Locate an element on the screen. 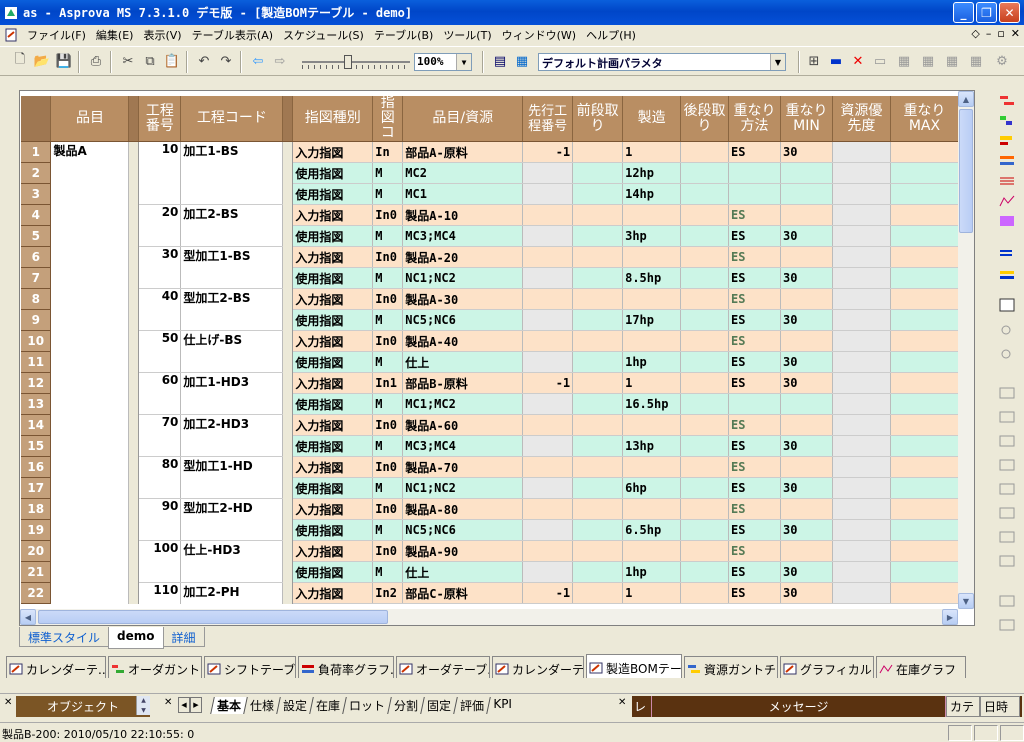  menu-edit: 編集(E) is located at coordinates (115, 35).